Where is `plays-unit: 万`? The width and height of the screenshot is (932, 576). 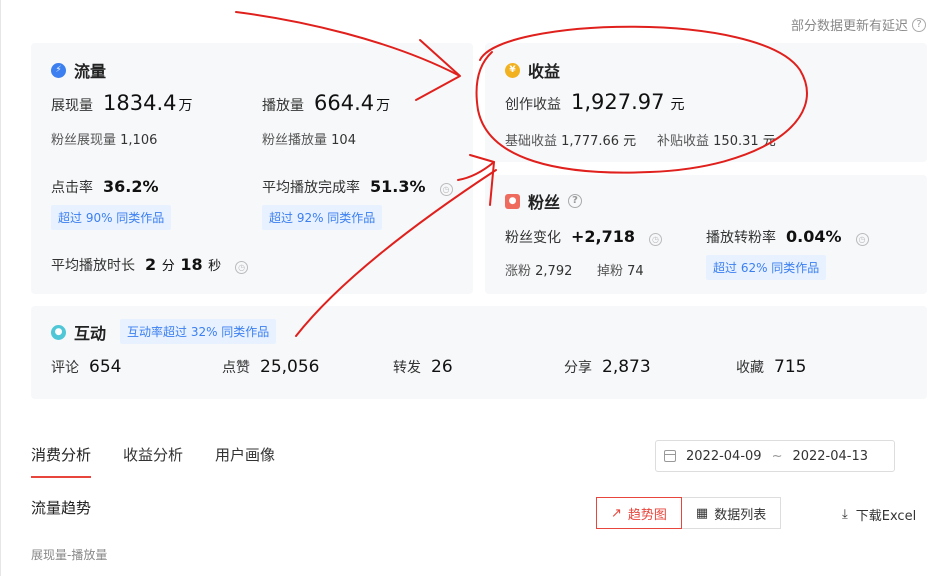
plays-unit: 万 is located at coordinates (383, 106).